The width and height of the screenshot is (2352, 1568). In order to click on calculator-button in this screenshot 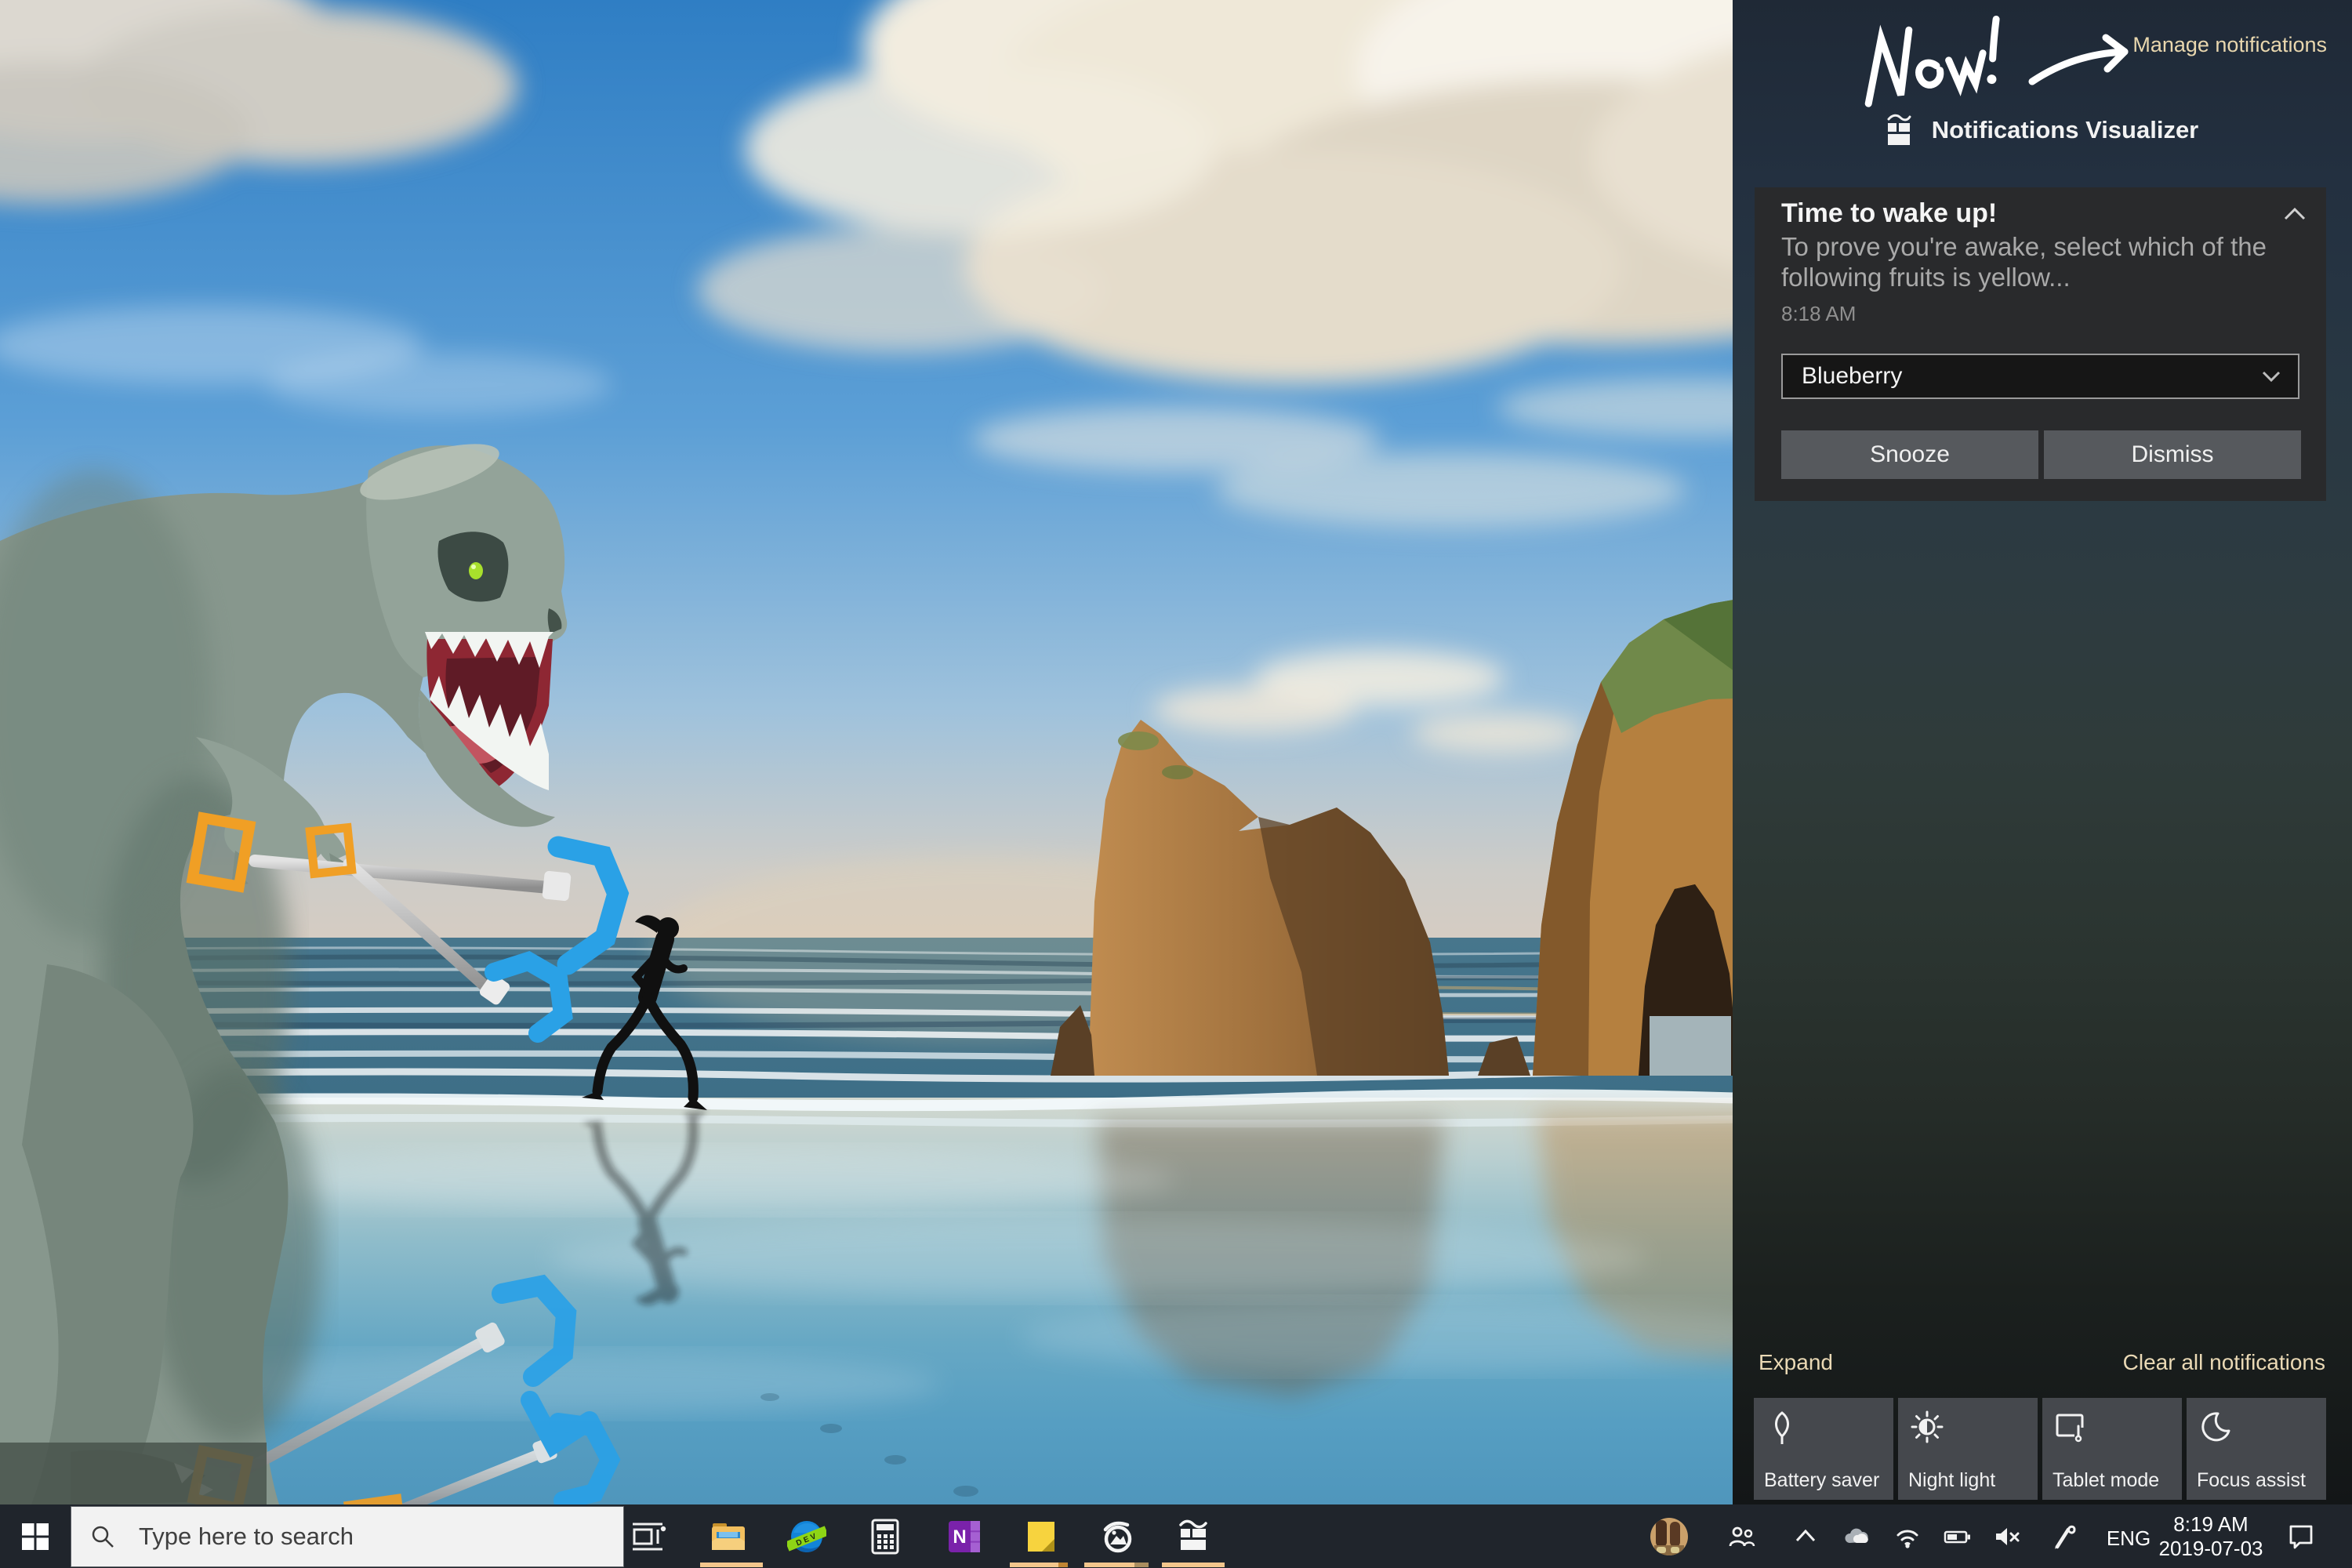, I will do `click(886, 1536)`.